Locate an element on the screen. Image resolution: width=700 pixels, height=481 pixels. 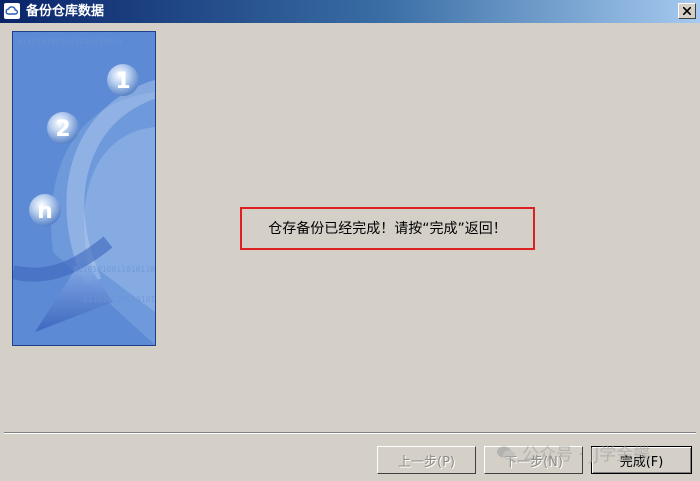
window-title: 备份仓库数据 is located at coordinates (65, 11).